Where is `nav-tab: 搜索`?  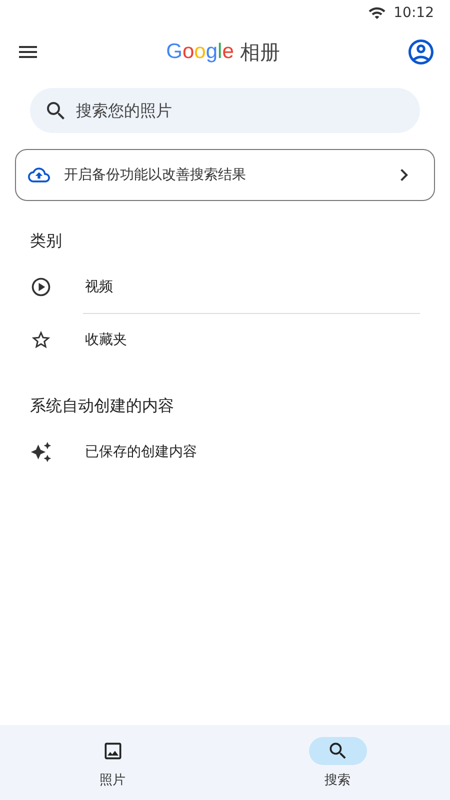
nav-tab: 搜索 is located at coordinates (337, 762).